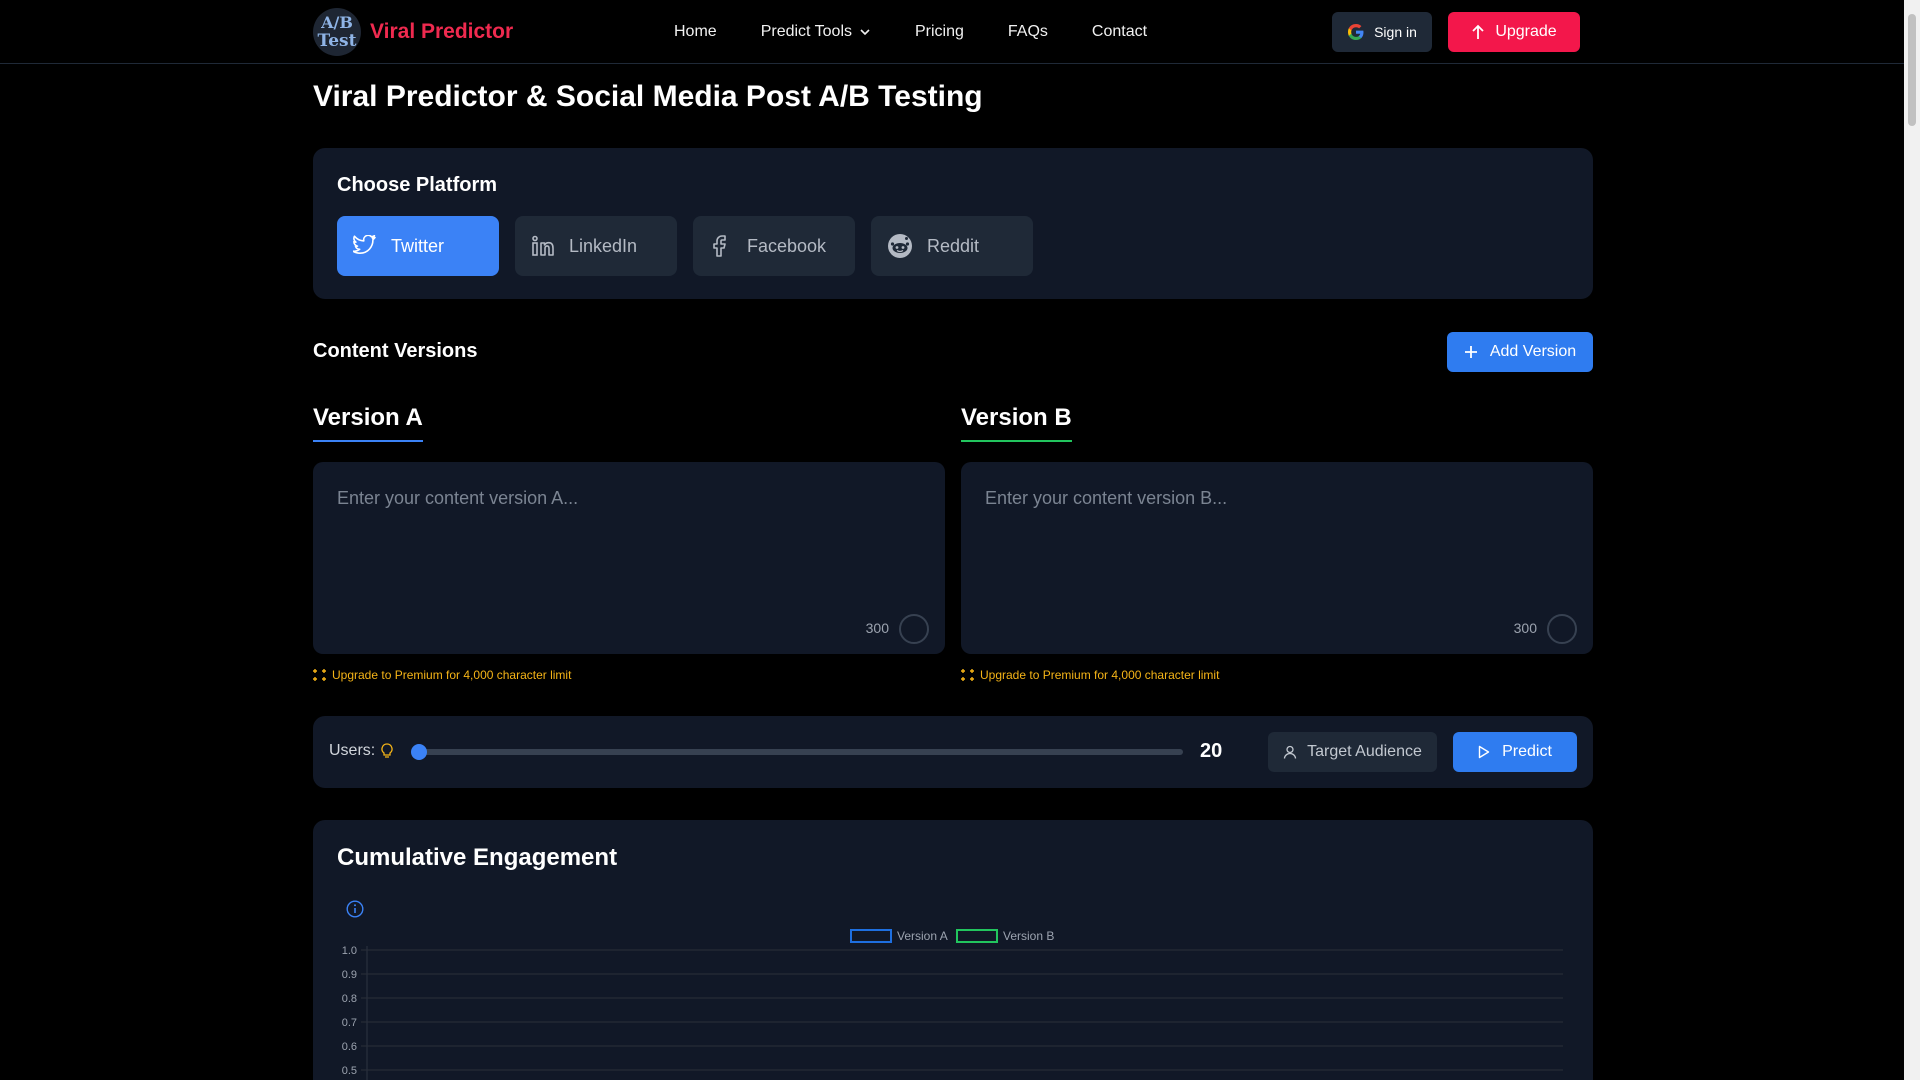  Describe the element at coordinates (1016, 423) in the screenshot. I see `tab-version-b: Version B` at that location.